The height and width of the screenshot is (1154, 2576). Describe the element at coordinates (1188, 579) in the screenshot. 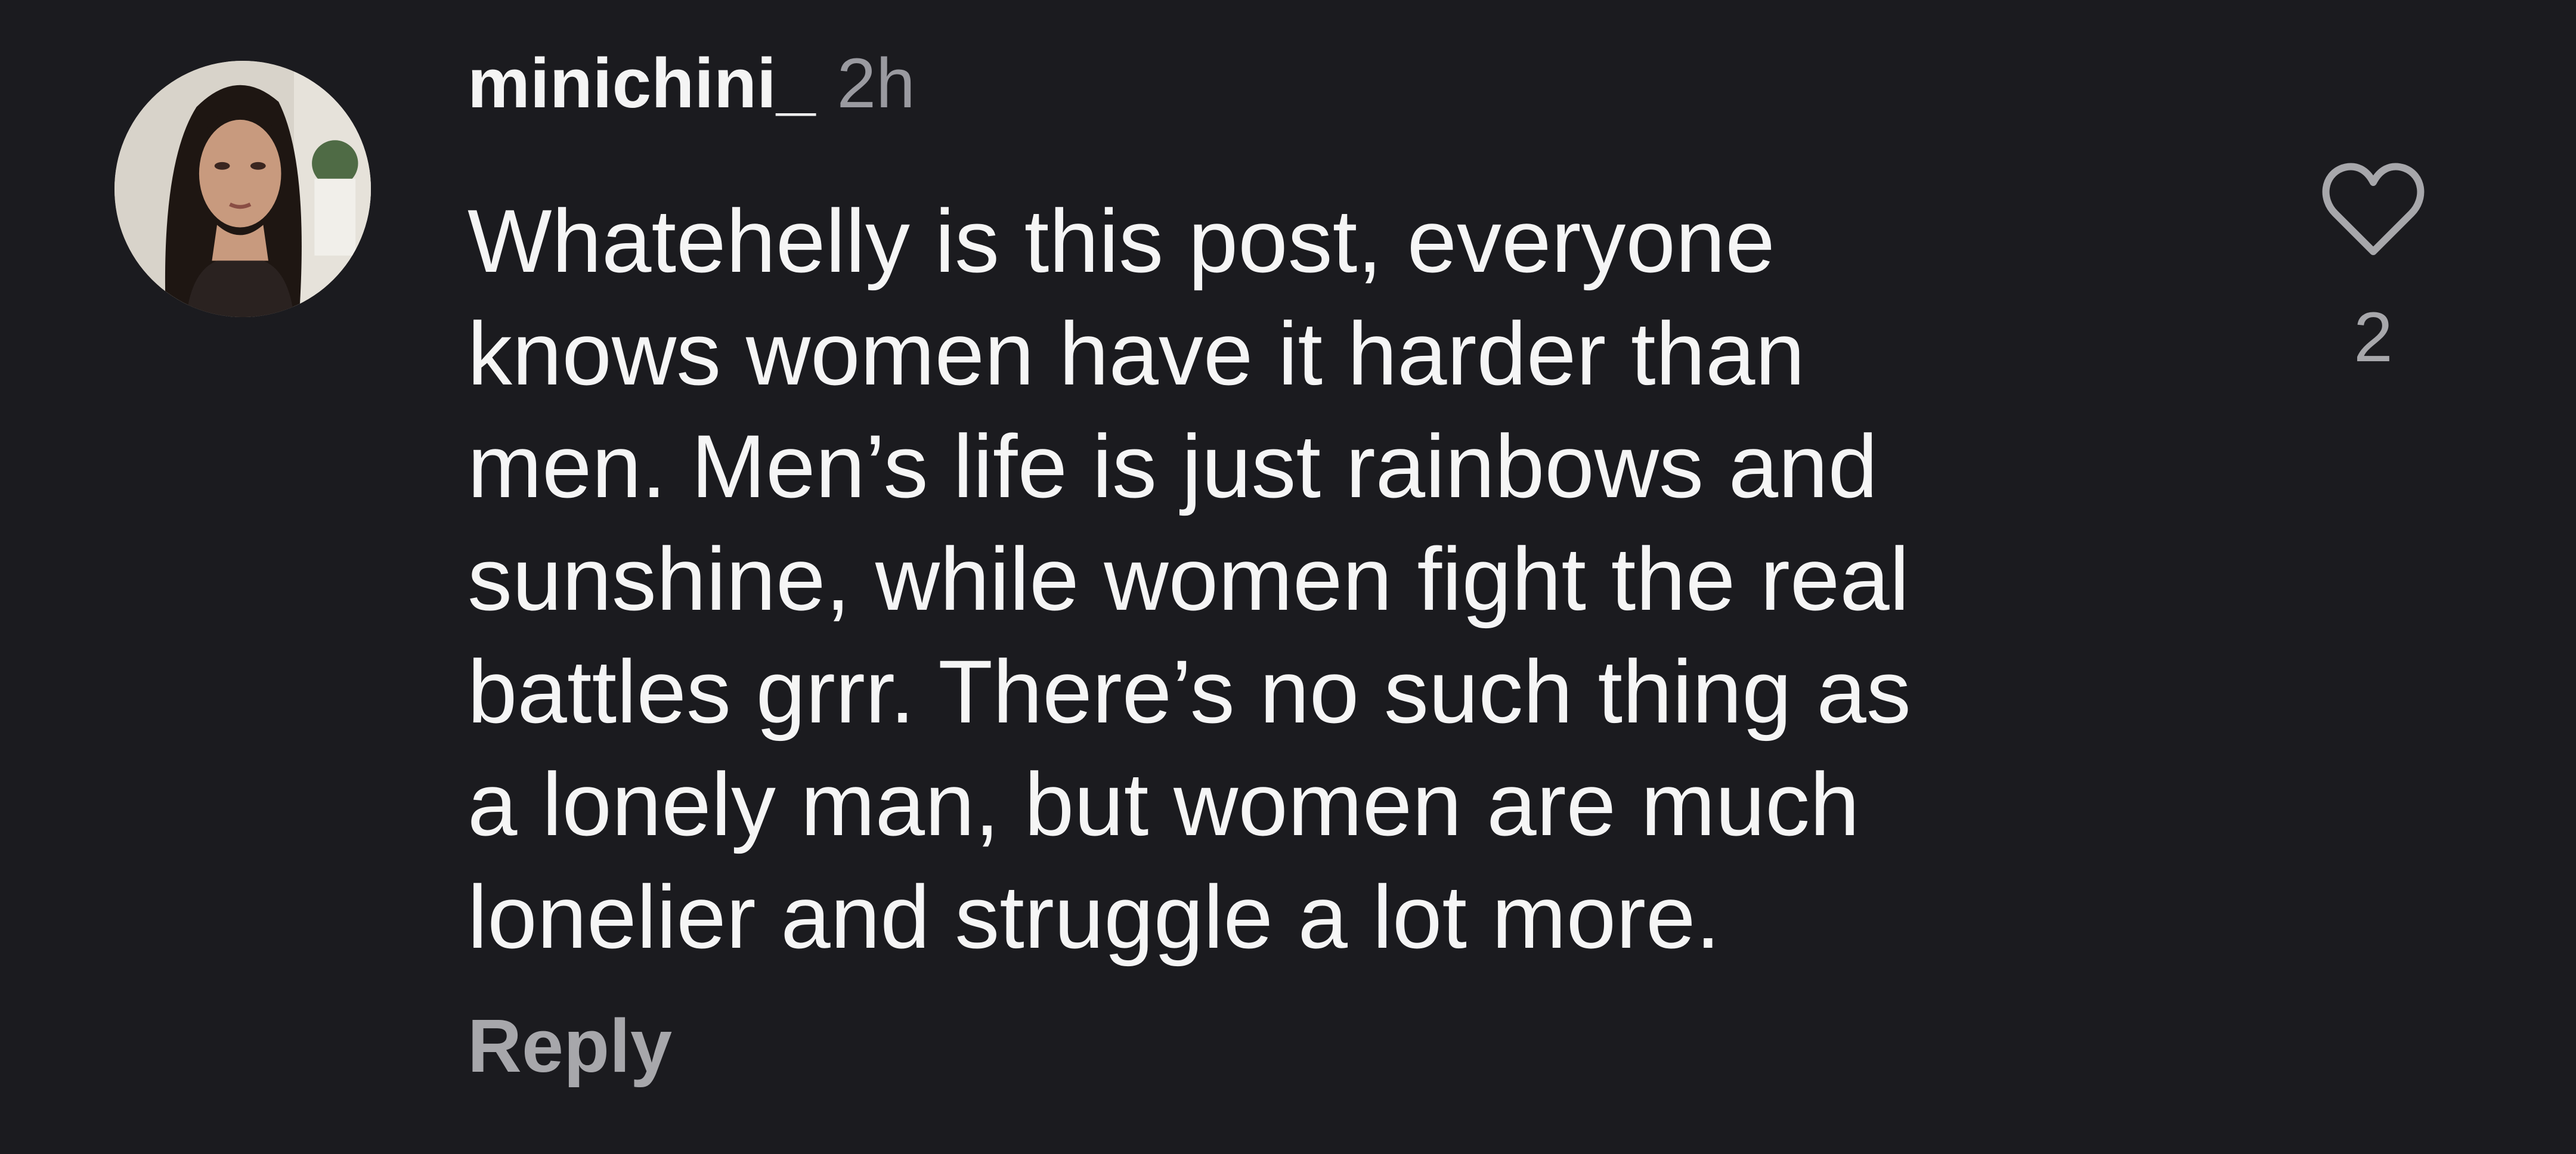

I see `comment-text-line: sunshine, while women fight the real` at that location.